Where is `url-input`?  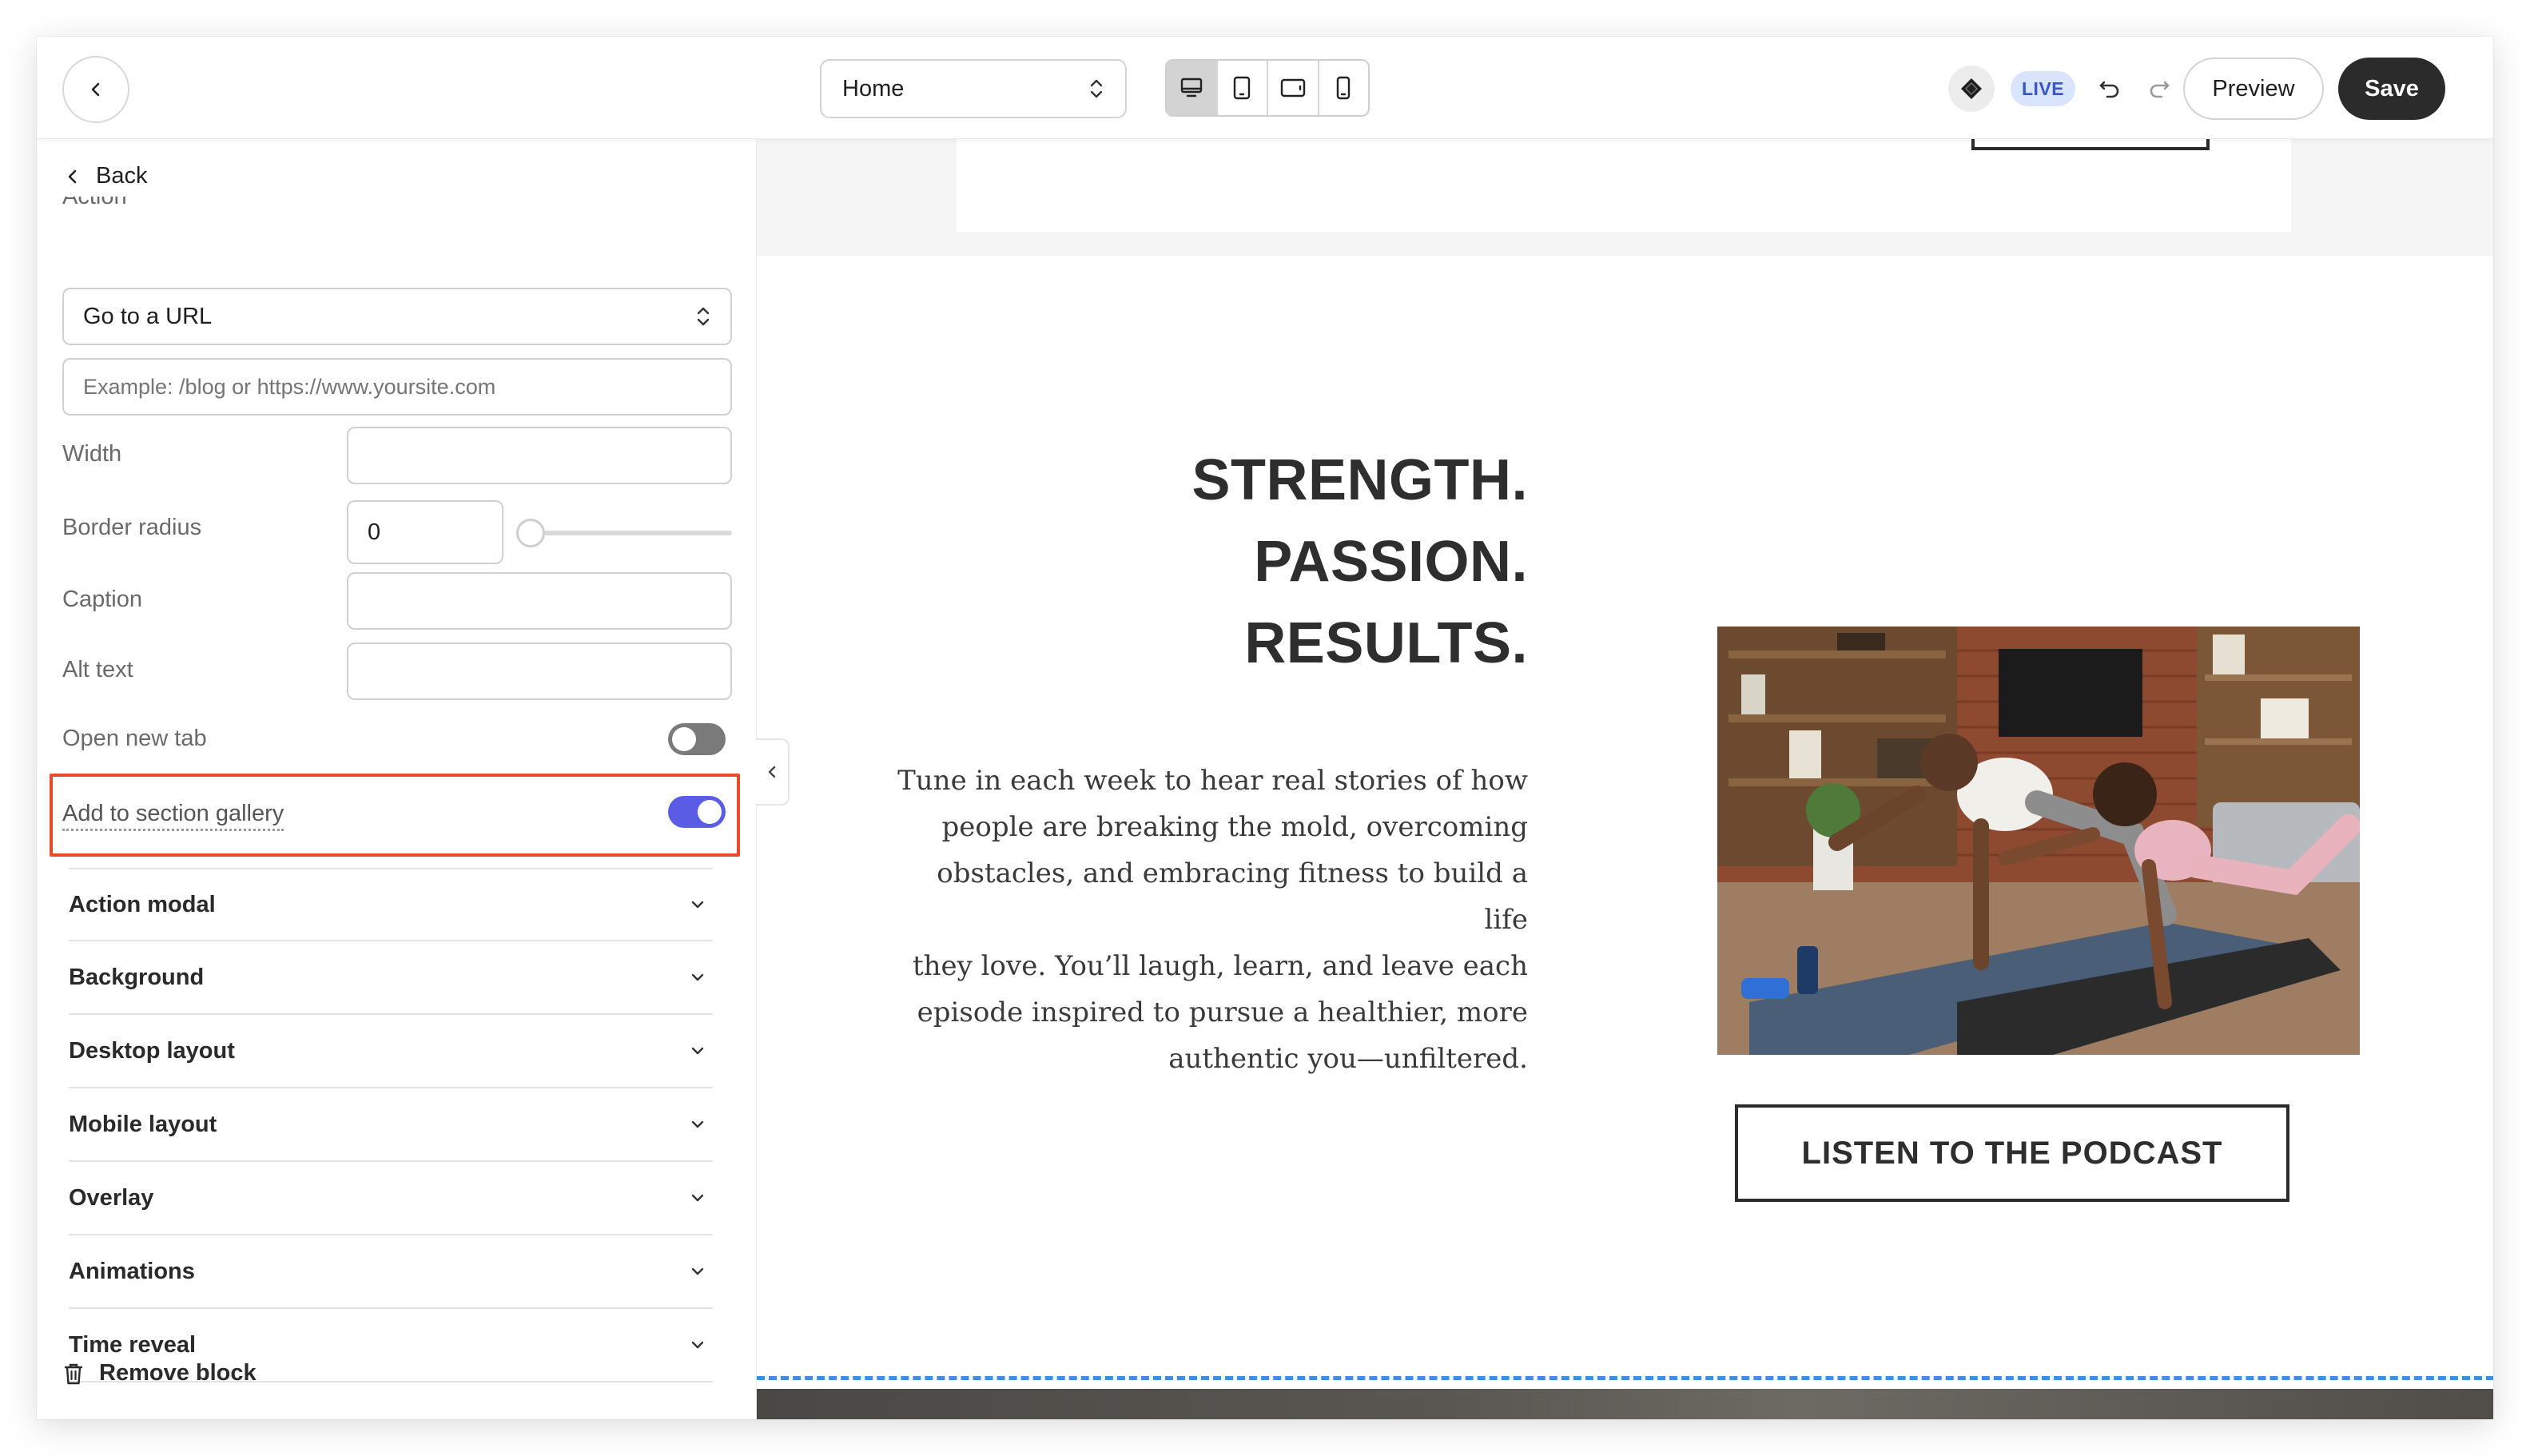 url-input is located at coordinates (397, 387).